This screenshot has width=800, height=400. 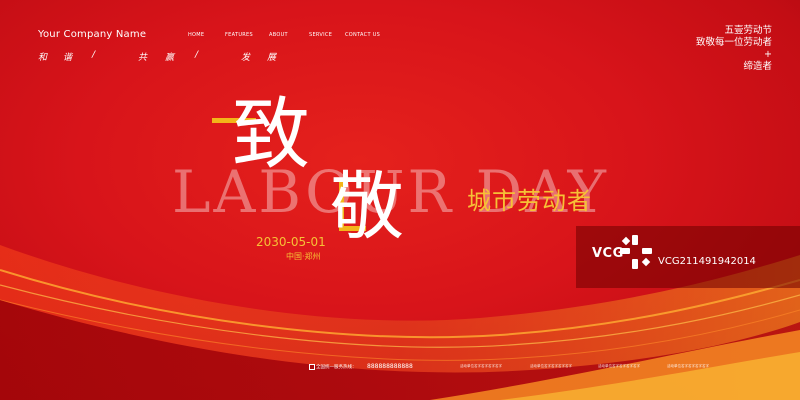 What do you see at coordinates (312, 367) in the screenshot?
I see `hotline-icon` at bounding box center [312, 367].